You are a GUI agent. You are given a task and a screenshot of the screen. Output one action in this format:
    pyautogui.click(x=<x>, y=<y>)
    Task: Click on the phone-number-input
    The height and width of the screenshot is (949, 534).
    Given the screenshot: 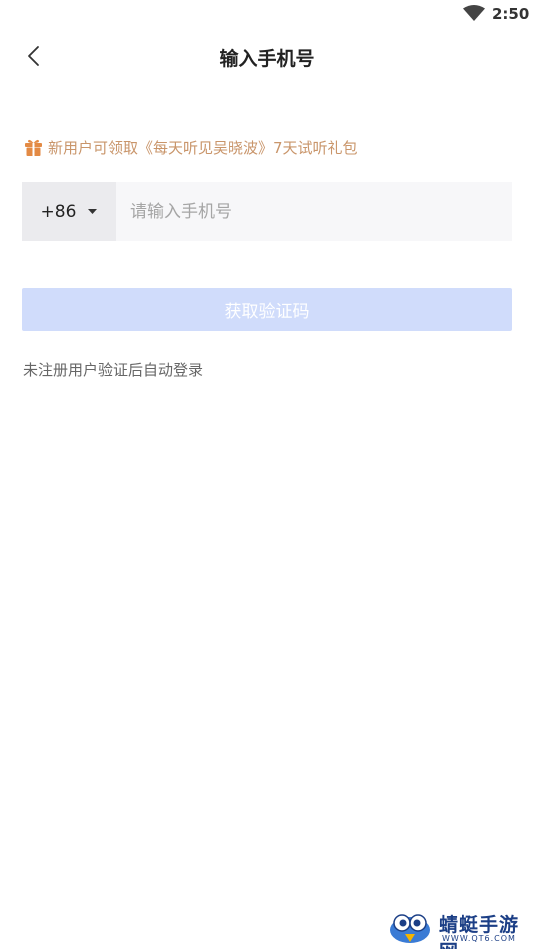 What is the action you would take?
    pyautogui.click(x=314, y=211)
    